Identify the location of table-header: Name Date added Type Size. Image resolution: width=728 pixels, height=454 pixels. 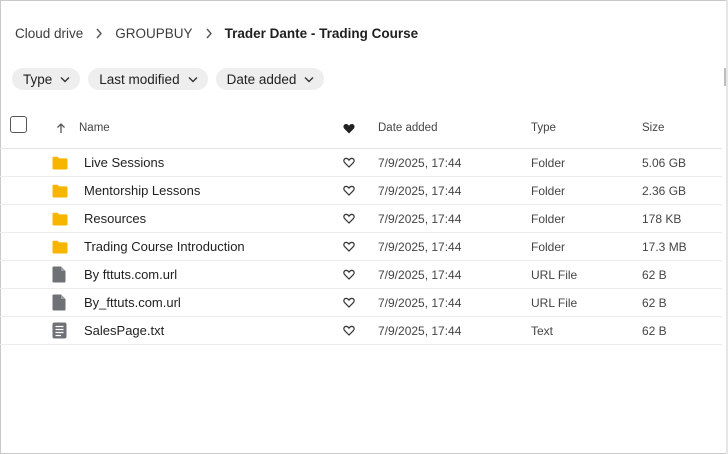
(361, 128).